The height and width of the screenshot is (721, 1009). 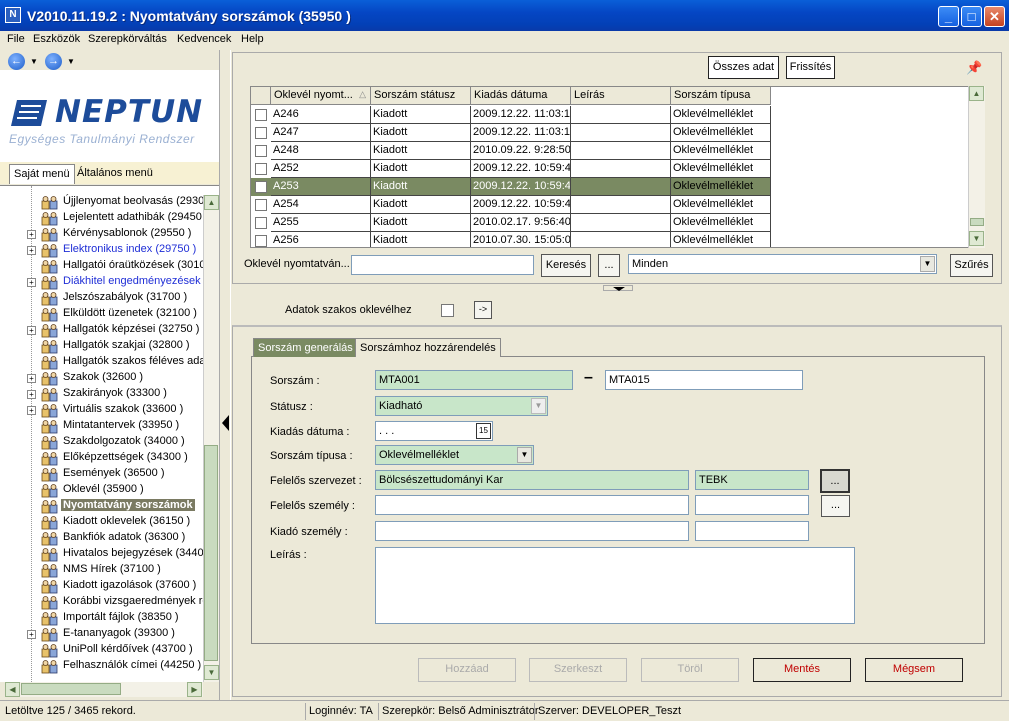 I want to click on hscroll-thumb, so click(x=71, y=689).